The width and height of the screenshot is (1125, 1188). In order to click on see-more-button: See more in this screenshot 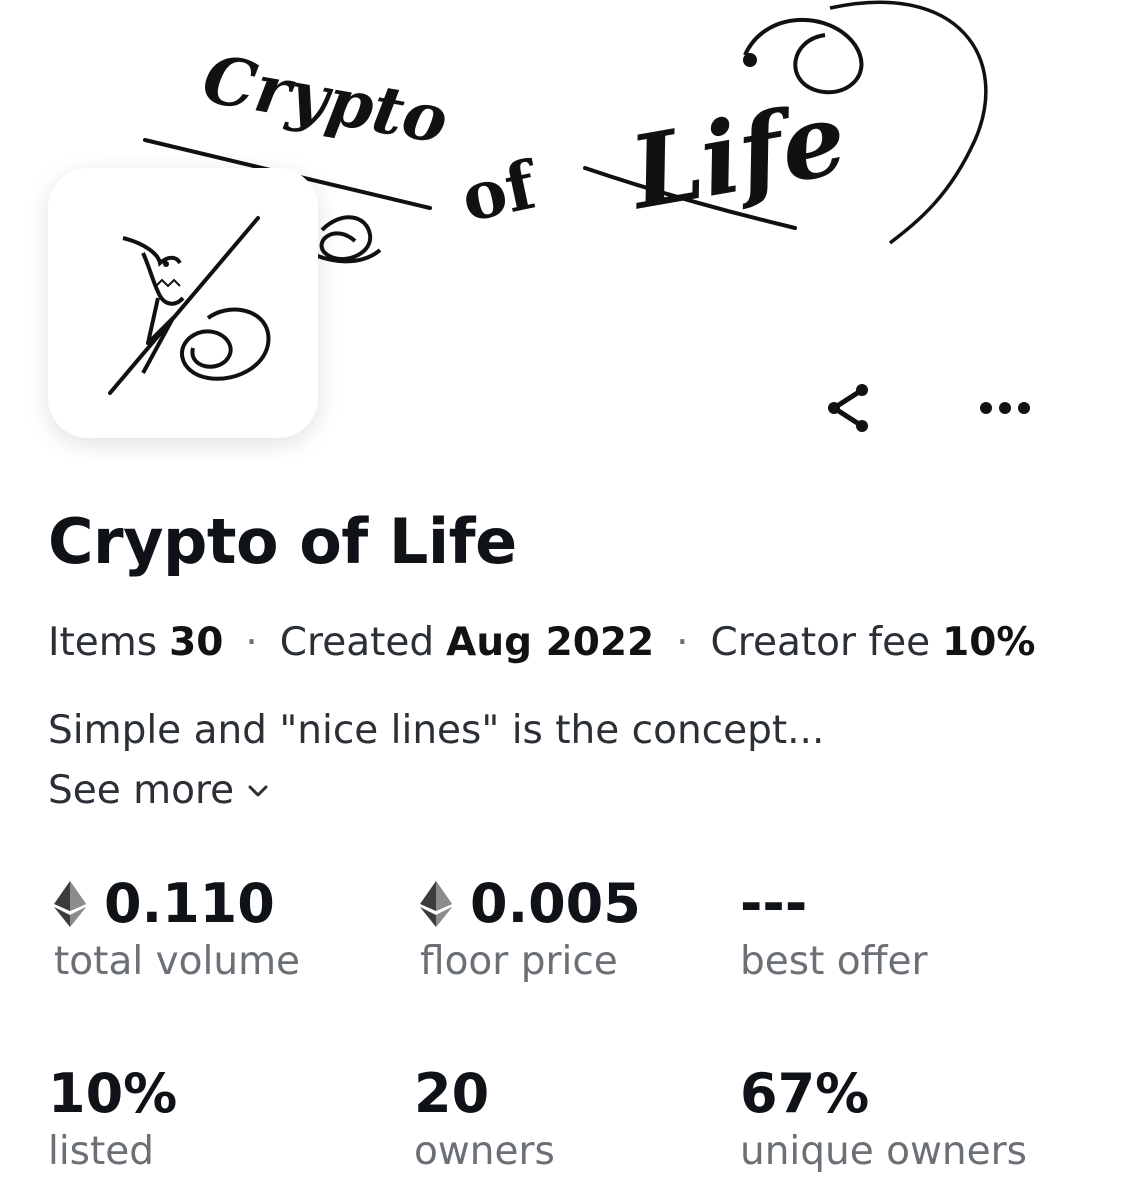, I will do `click(159, 790)`.